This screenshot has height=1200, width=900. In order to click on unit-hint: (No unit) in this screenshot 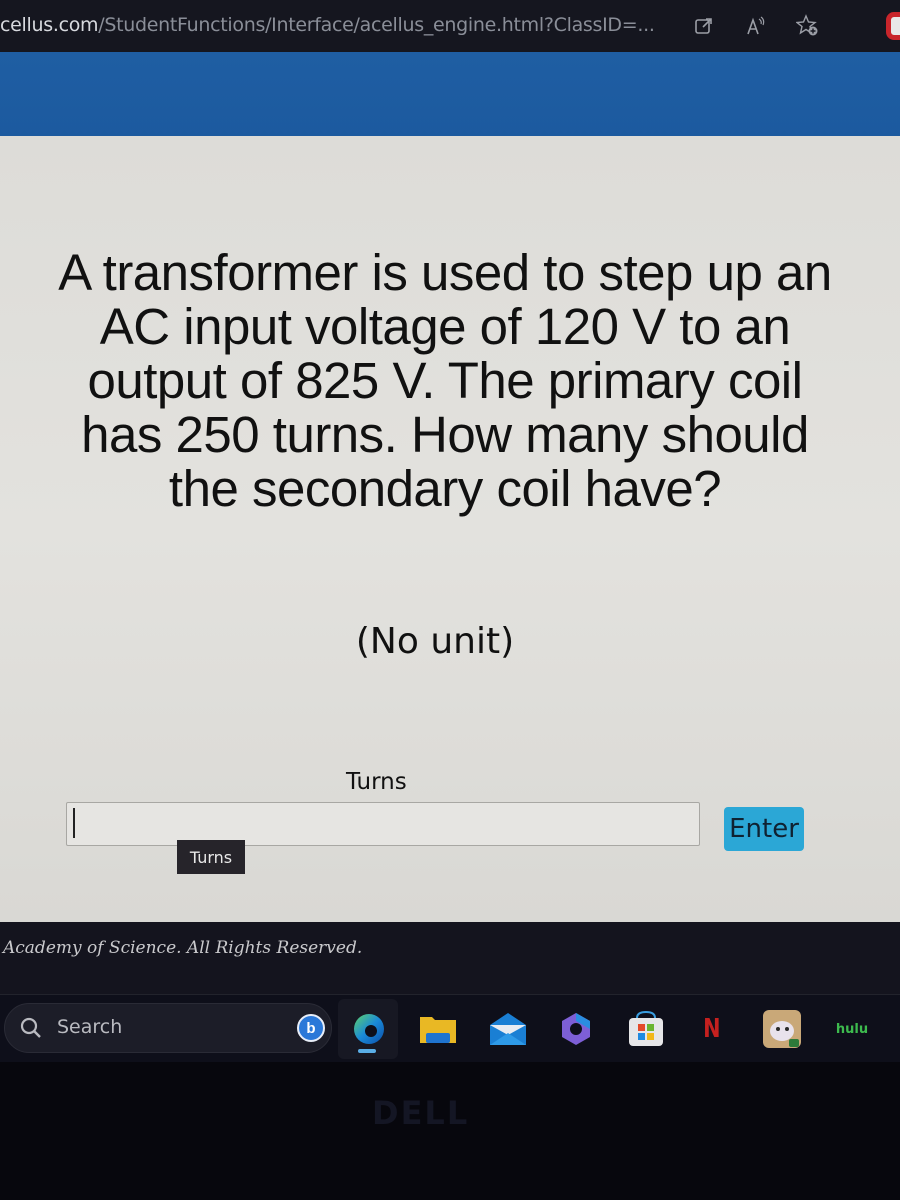, I will do `click(435, 641)`.